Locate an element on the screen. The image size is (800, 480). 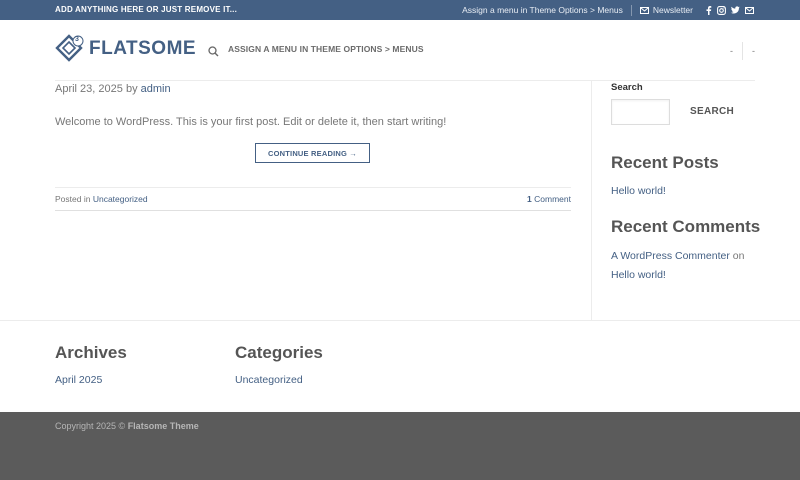
comment-label: Comment is located at coordinates (552, 199).